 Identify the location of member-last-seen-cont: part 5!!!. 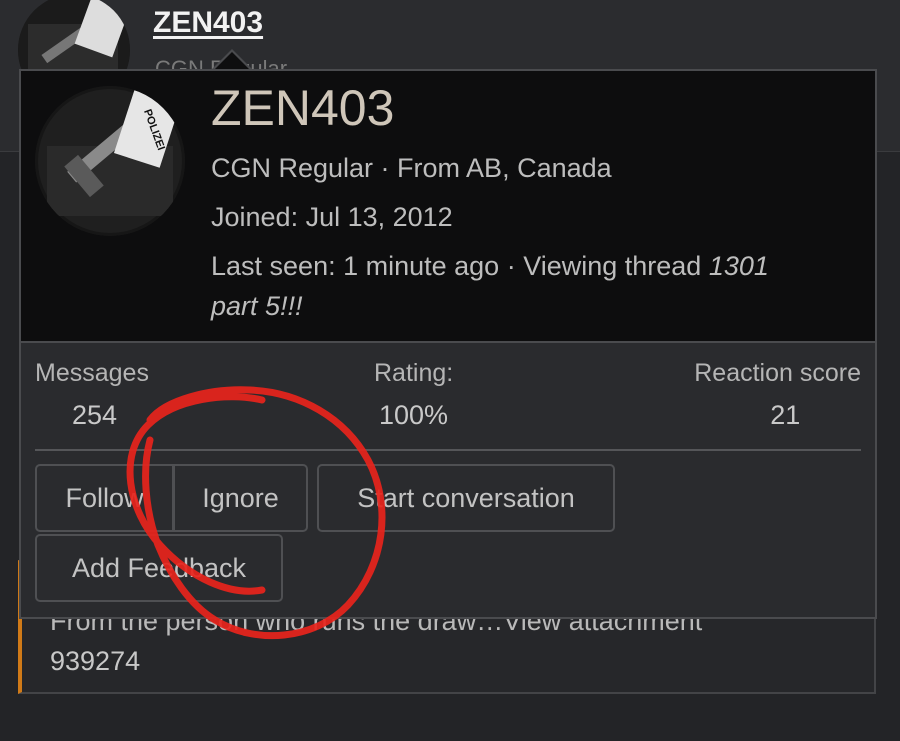
(257, 306).